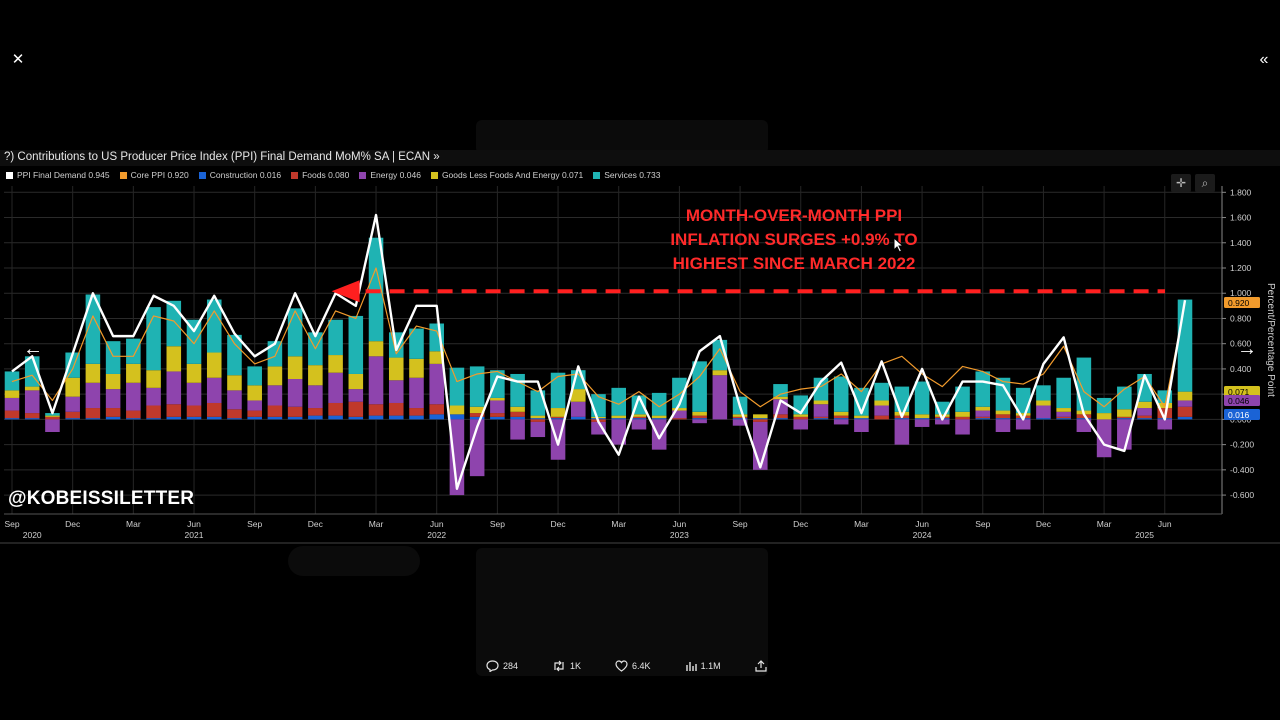 The height and width of the screenshot is (720, 1280). What do you see at coordinates (1242, 445) in the screenshot?
I see `y-tick-label: -0.200` at bounding box center [1242, 445].